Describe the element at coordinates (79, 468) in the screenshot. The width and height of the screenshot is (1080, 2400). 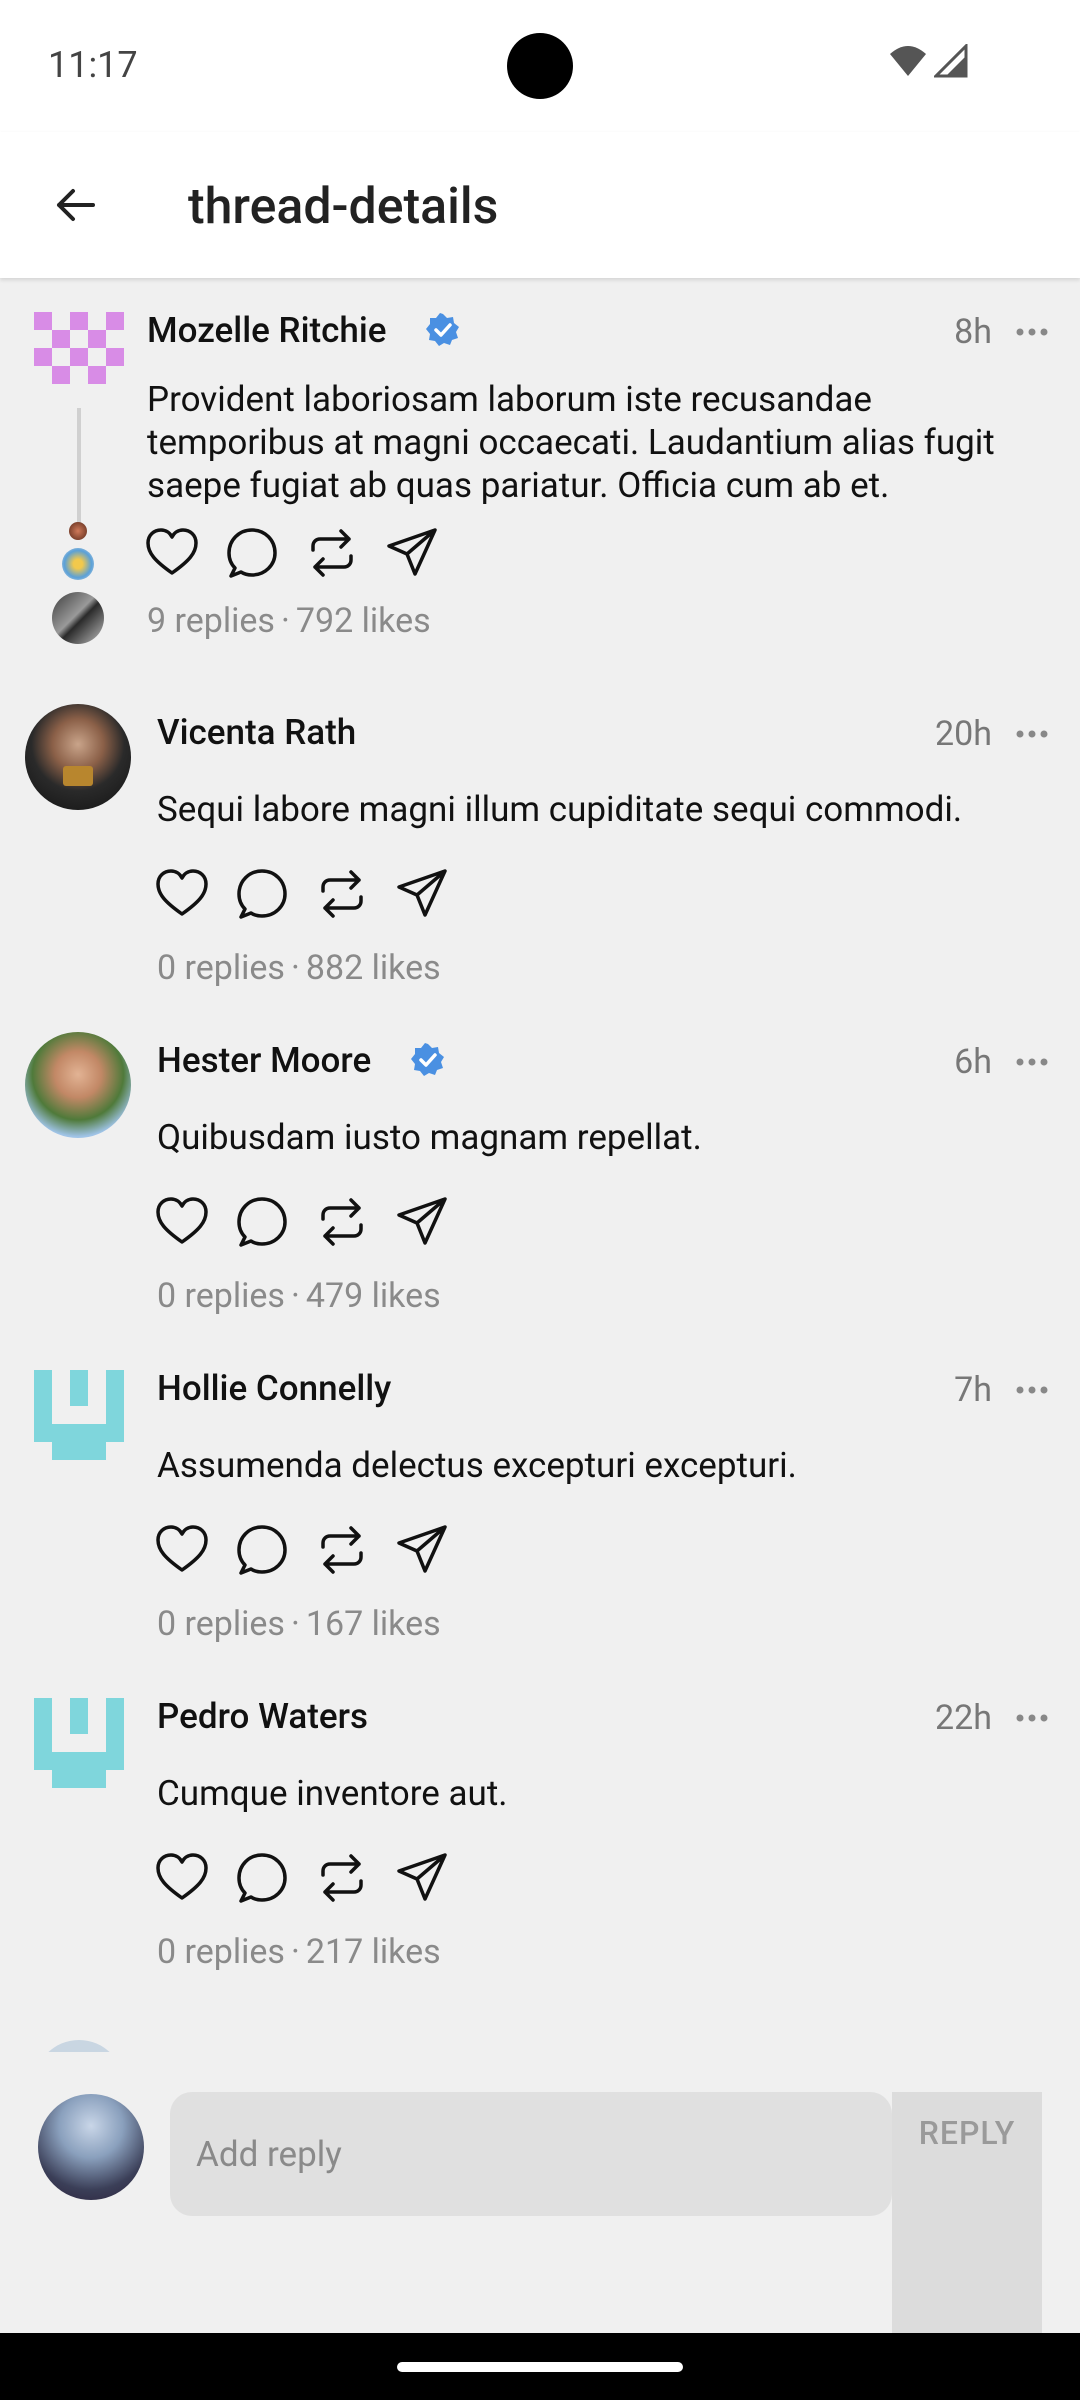
I see `thread-connector-line` at that location.